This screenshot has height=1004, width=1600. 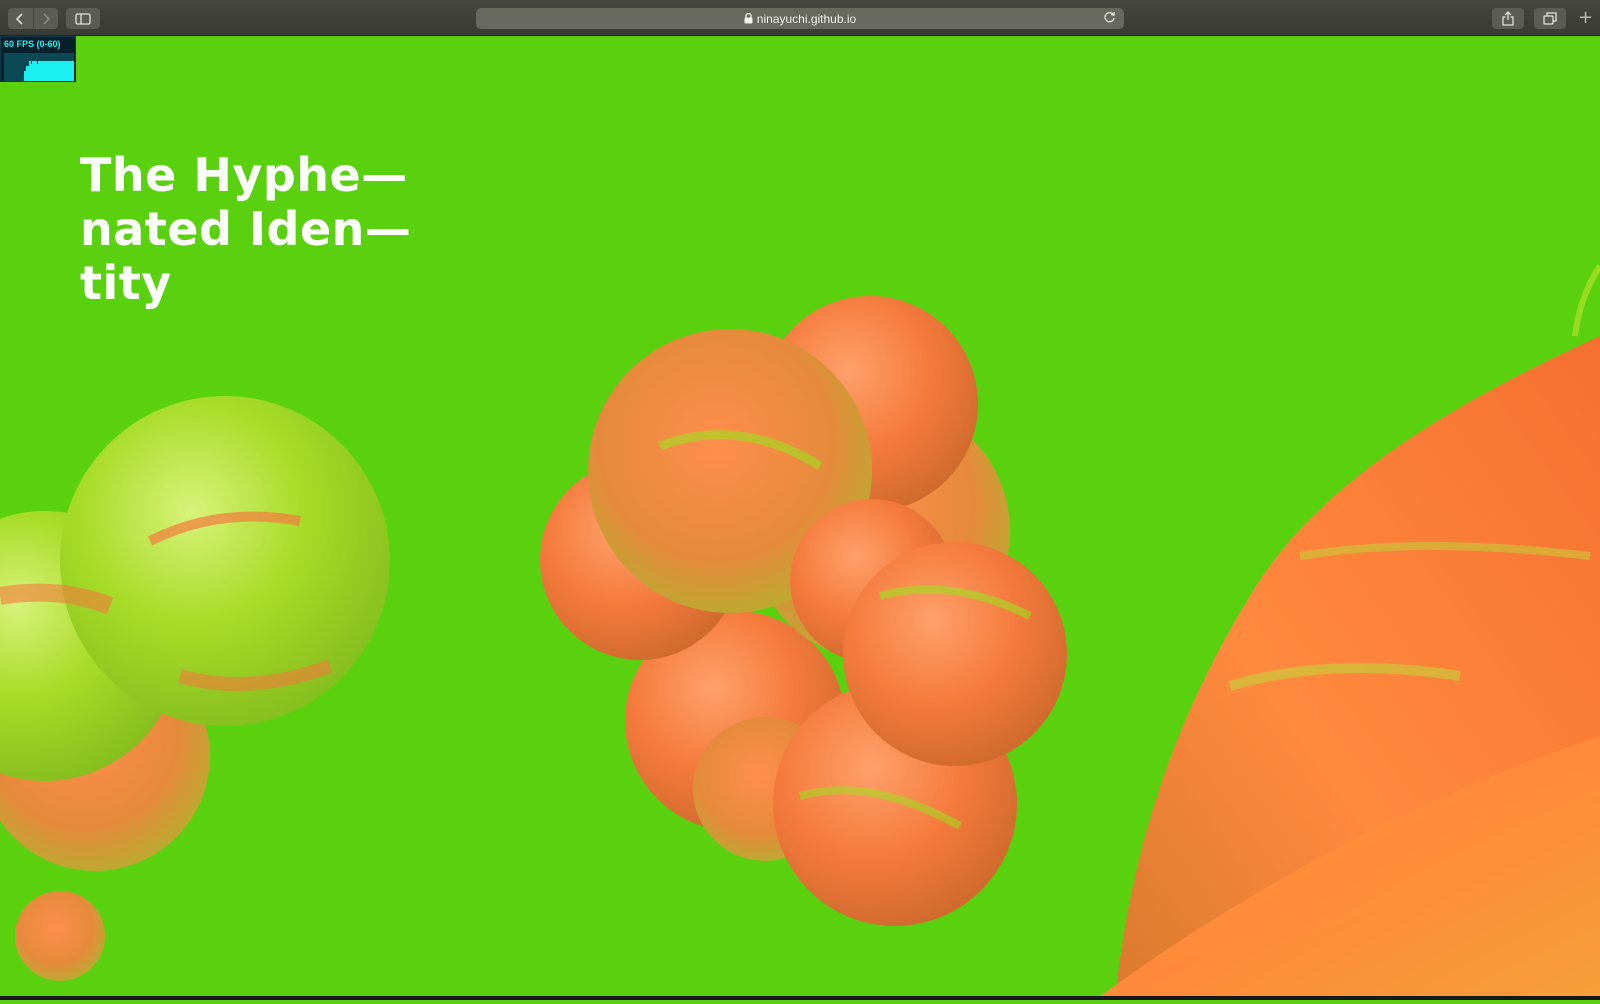 I want to click on sphere-edge, so click(x=1586, y=300).